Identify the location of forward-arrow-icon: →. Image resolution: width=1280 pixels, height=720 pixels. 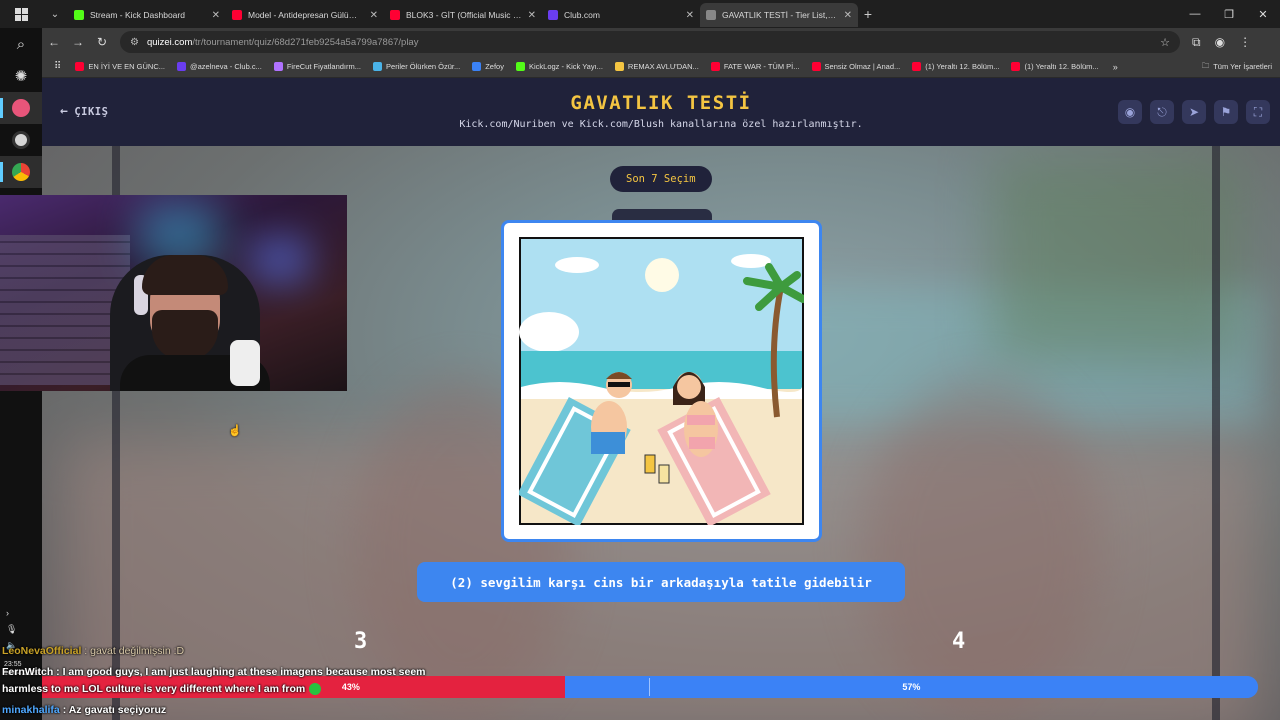
(78, 42).